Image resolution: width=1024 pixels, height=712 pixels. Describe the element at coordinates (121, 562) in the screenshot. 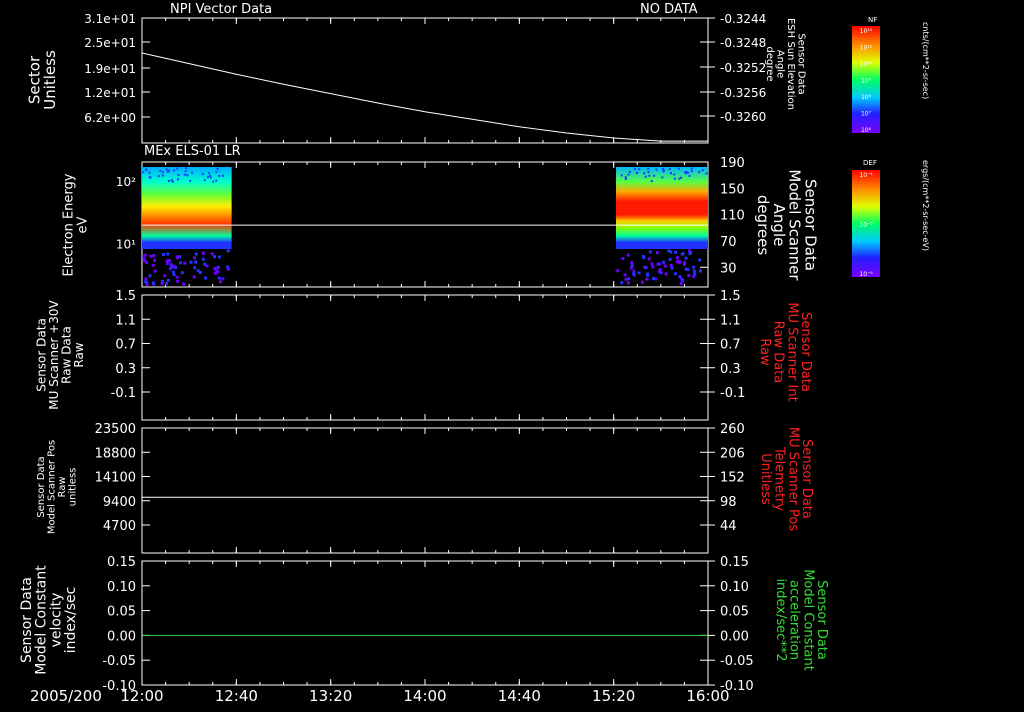

I see `left-y-tick-label: 0.15` at that location.